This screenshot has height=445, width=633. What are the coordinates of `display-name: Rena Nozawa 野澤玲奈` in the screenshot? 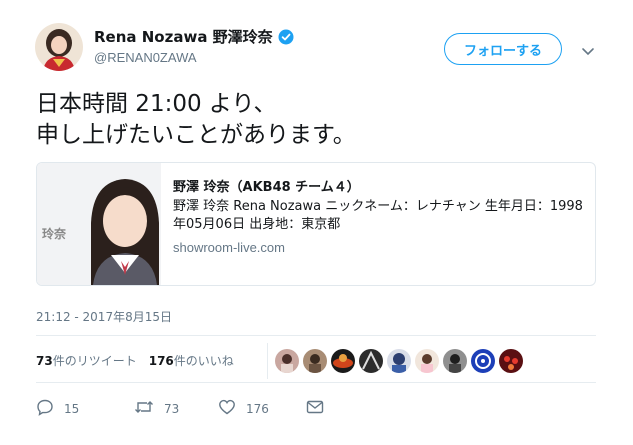 It's located at (194, 36).